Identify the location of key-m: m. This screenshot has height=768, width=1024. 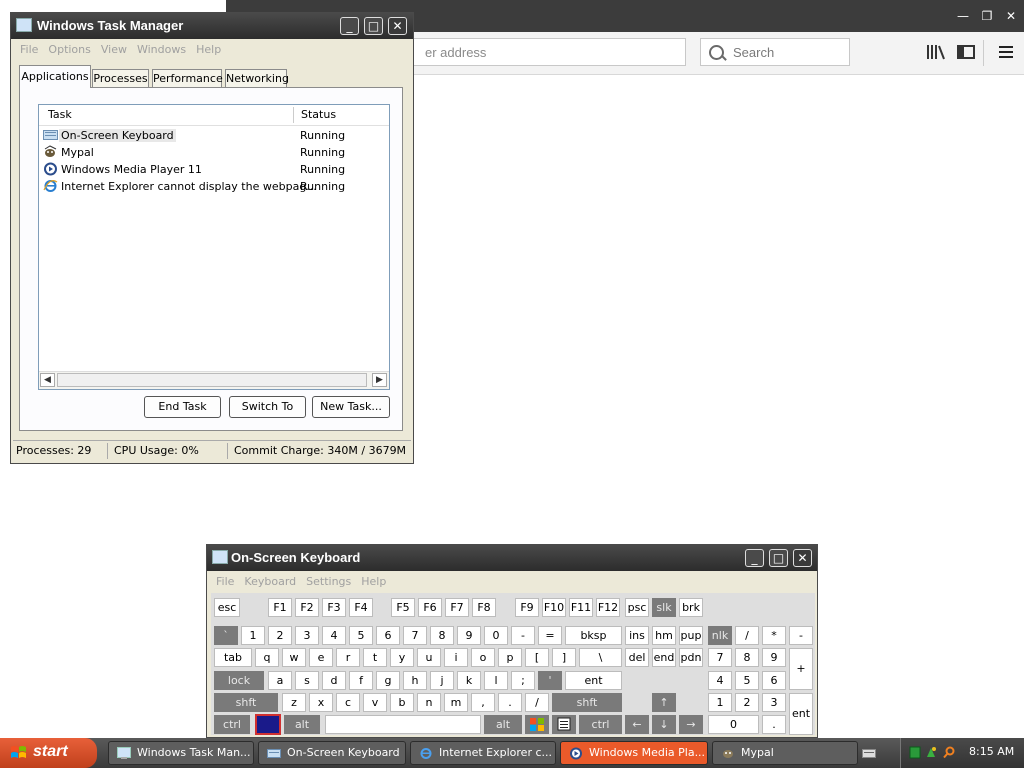
(456, 702).